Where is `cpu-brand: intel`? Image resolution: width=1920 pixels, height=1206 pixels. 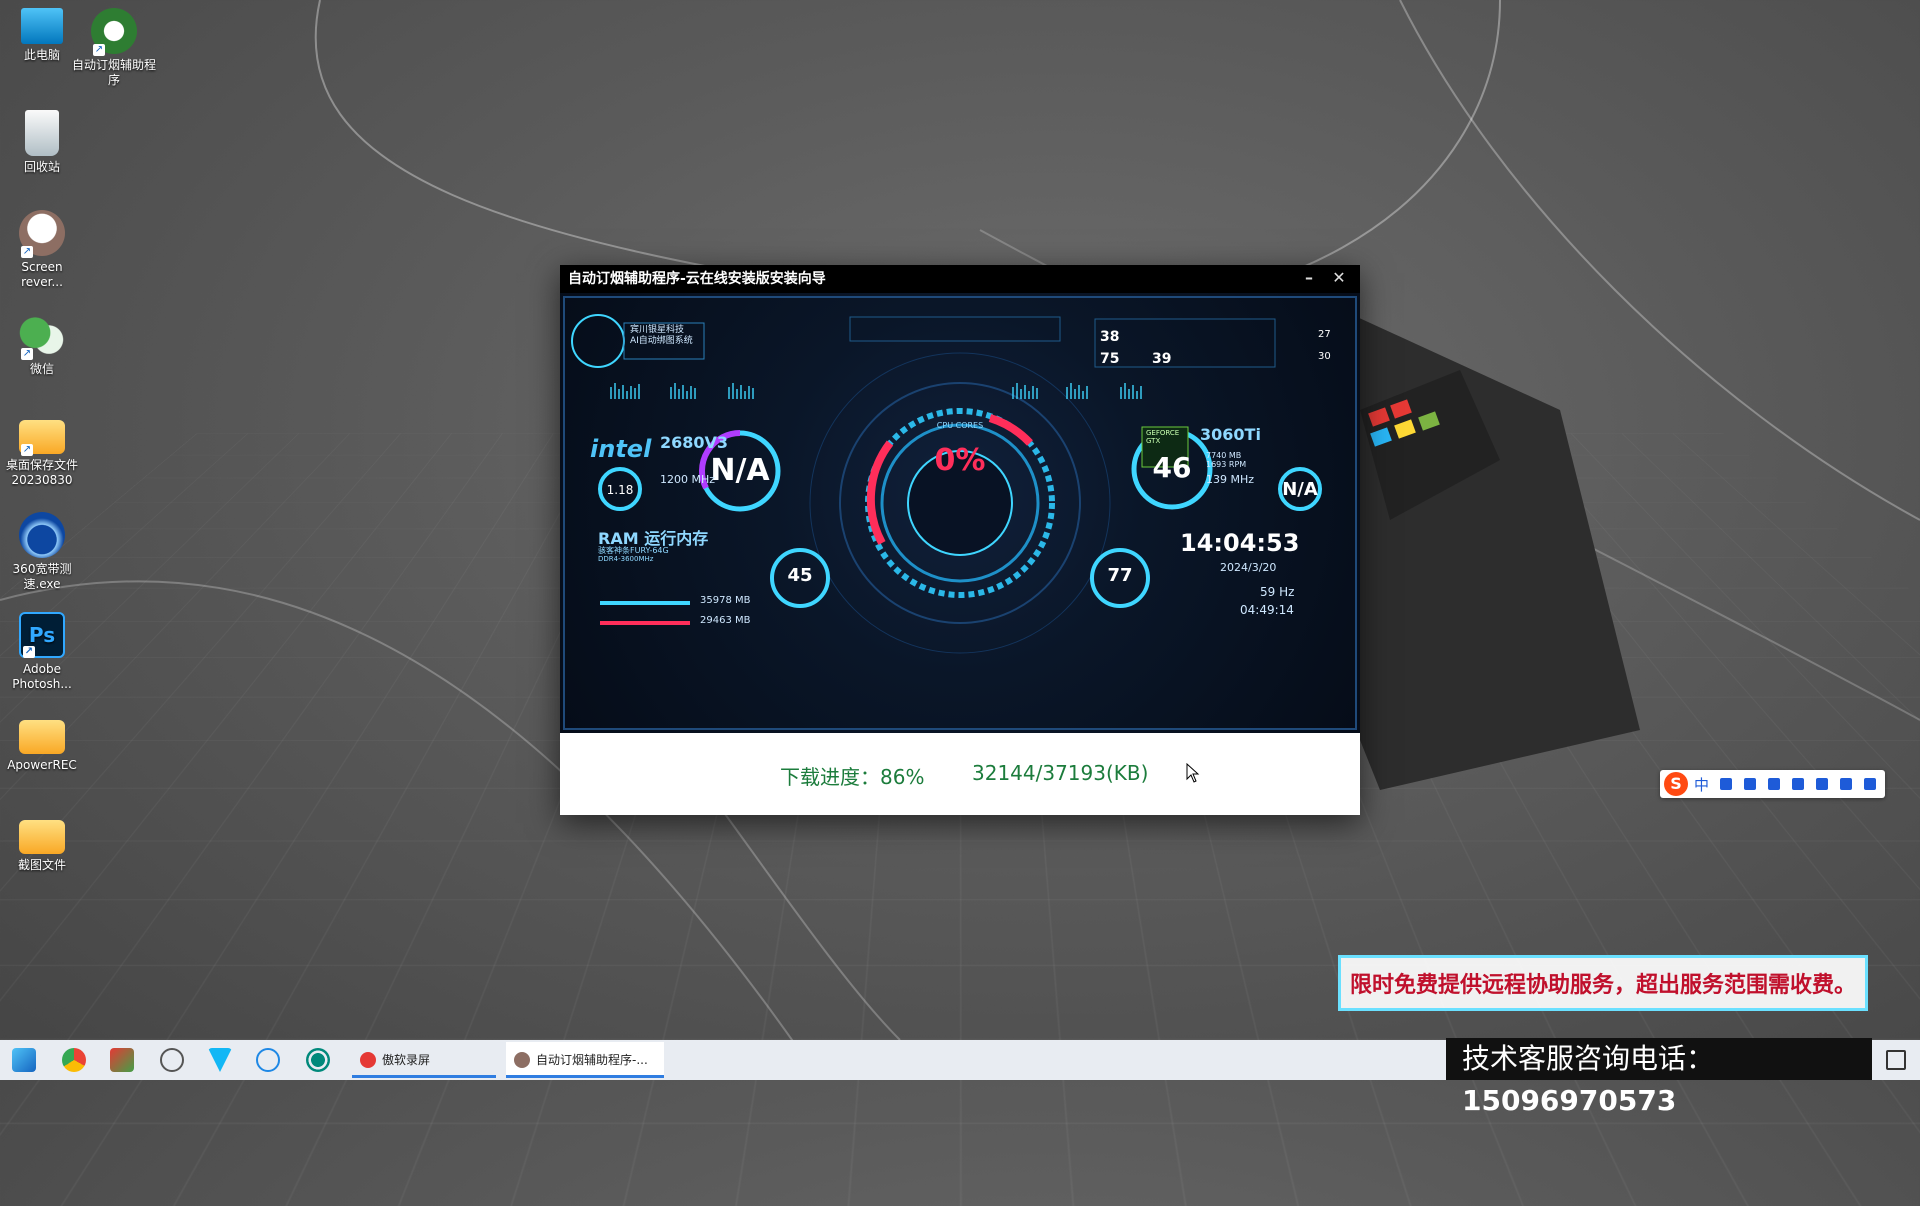 cpu-brand: intel is located at coordinates (621, 449).